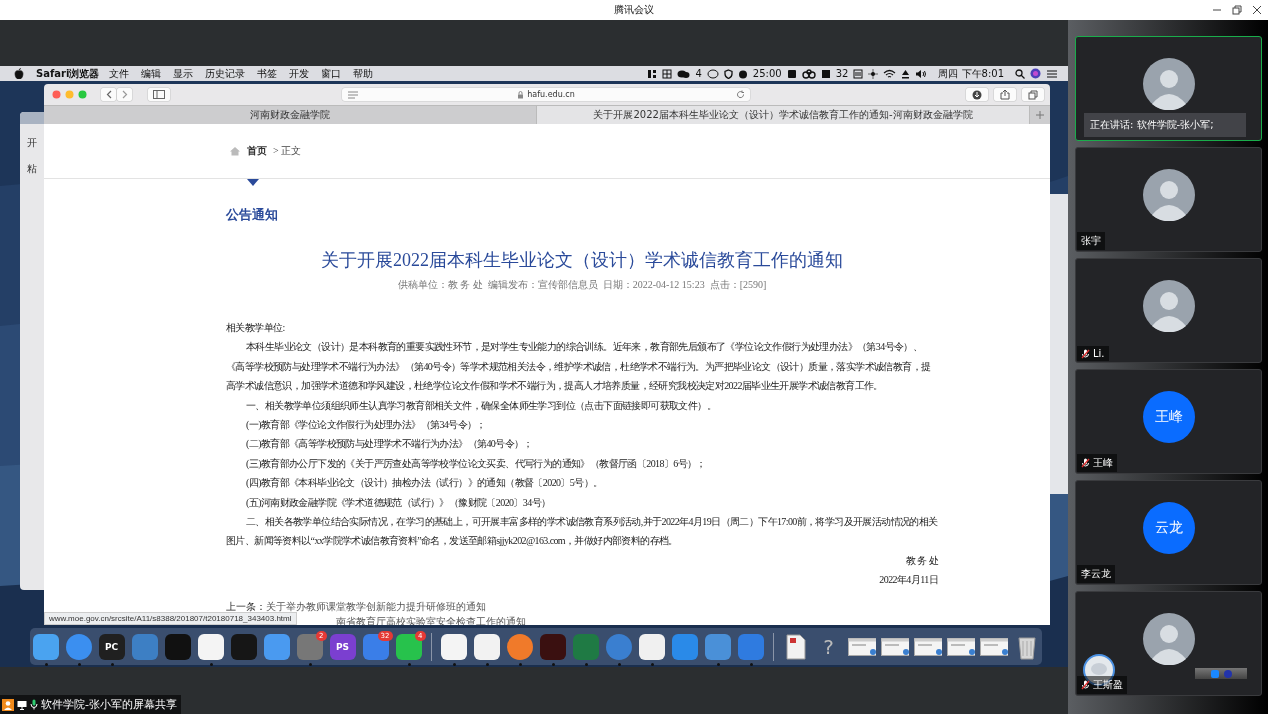 Image resolution: width=1268 pixels, height=714 pixels. What do you see at coordinates (299, 73) in the screenshot?
I see `menu-item: 开发` at bounding box center [299, 73].